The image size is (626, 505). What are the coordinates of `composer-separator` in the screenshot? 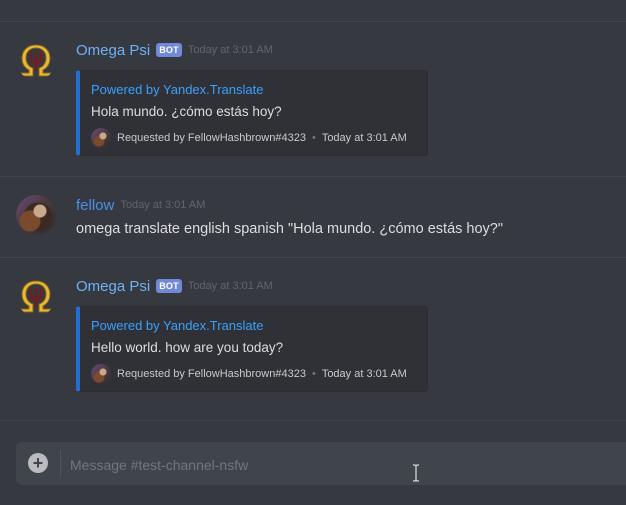 It's located at (60, 463).